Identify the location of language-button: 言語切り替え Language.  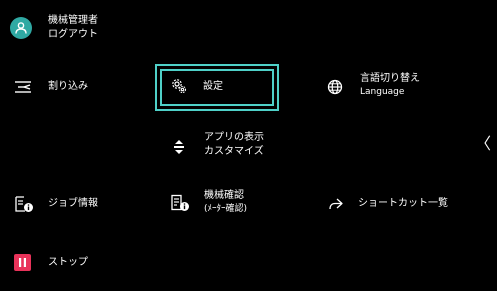
(396, 87).